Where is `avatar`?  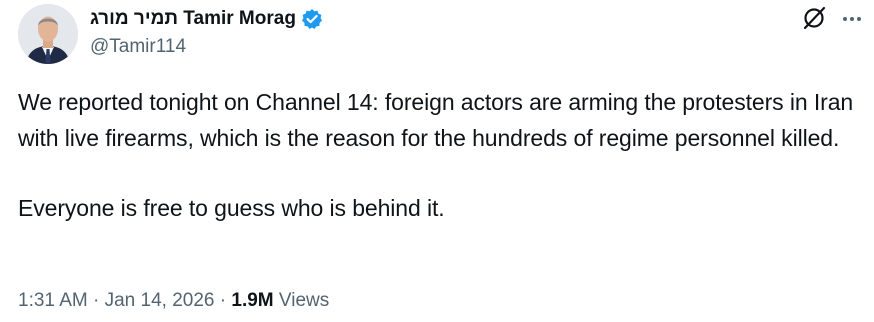
avatar is located at coordinates (48, 34).